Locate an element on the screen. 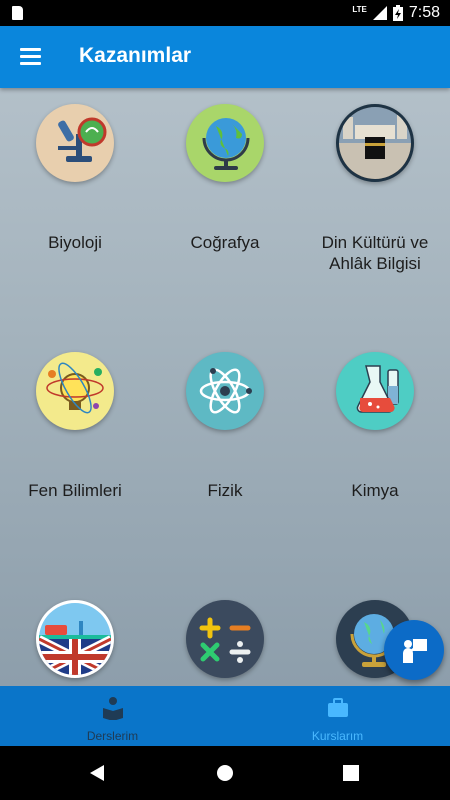  subject-label: Din Kültürü ve Ahlâk Bilgisi is located at coordinates (375, 253).